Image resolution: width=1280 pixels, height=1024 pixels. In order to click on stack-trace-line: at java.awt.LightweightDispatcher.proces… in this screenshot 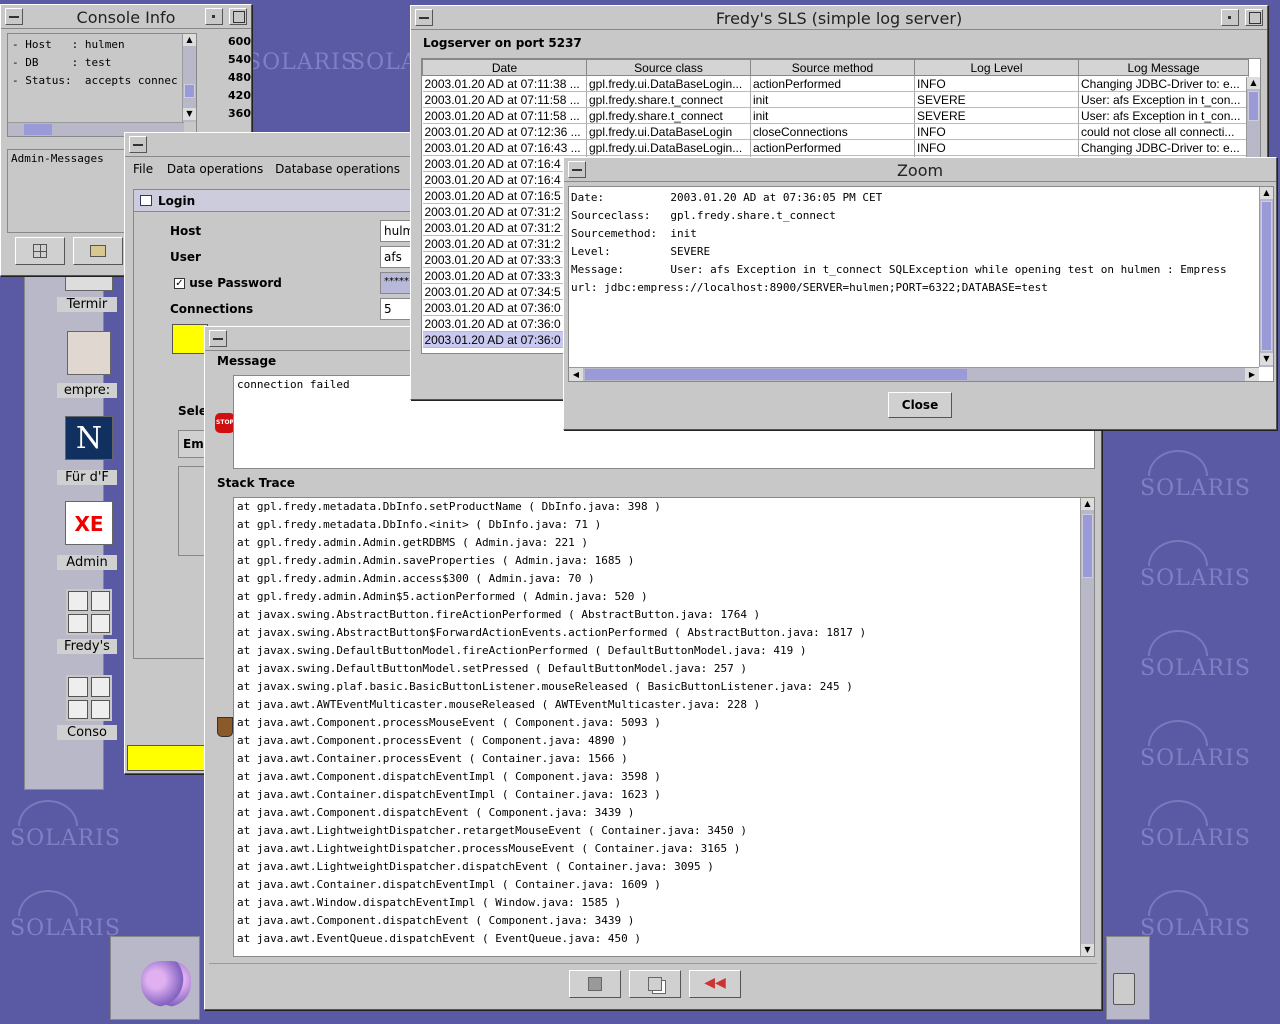, I will do `click(489, 848)`.